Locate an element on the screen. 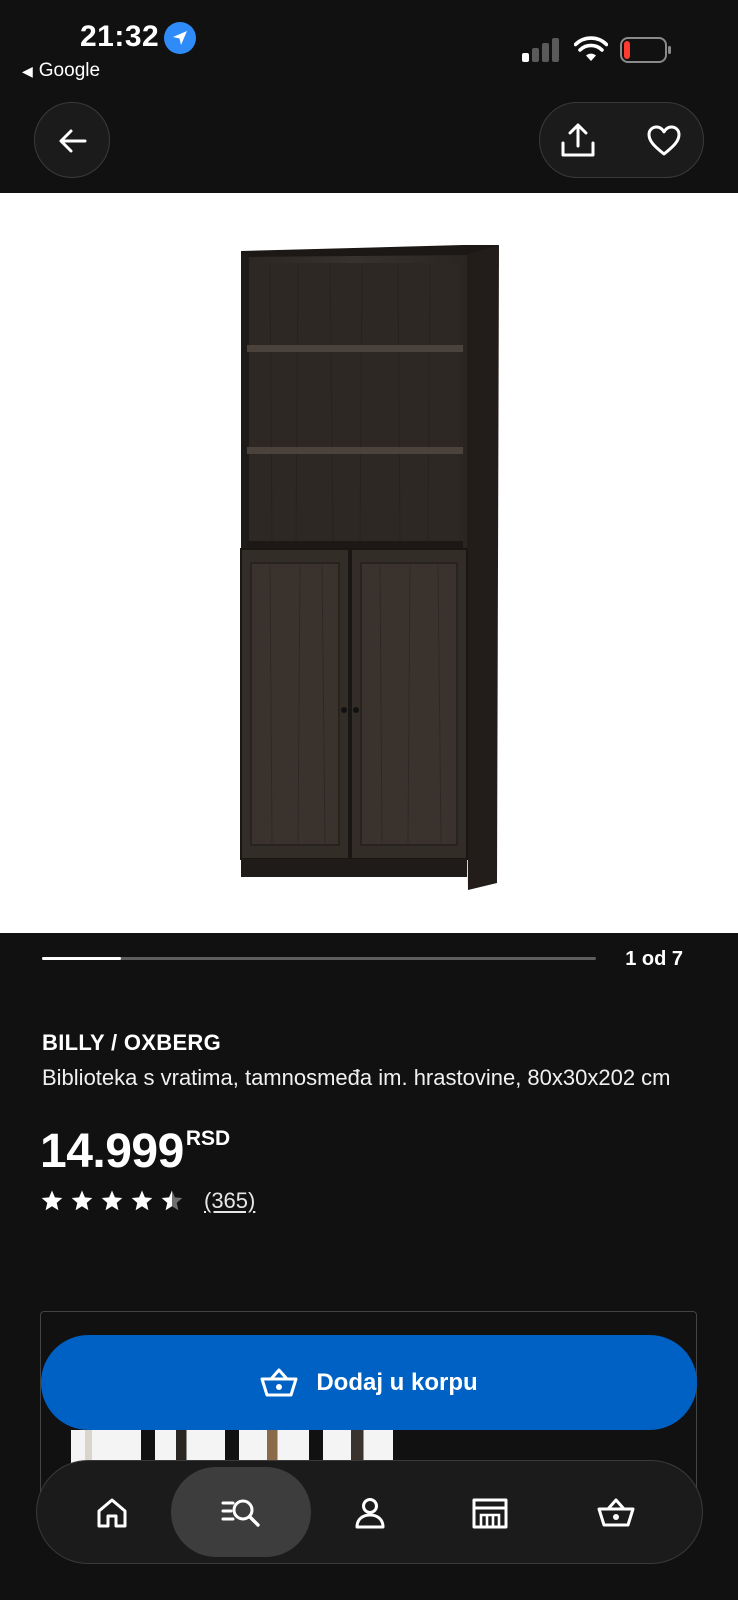  triangle-left-icon: ◀ is located at coordinates (27, 71).